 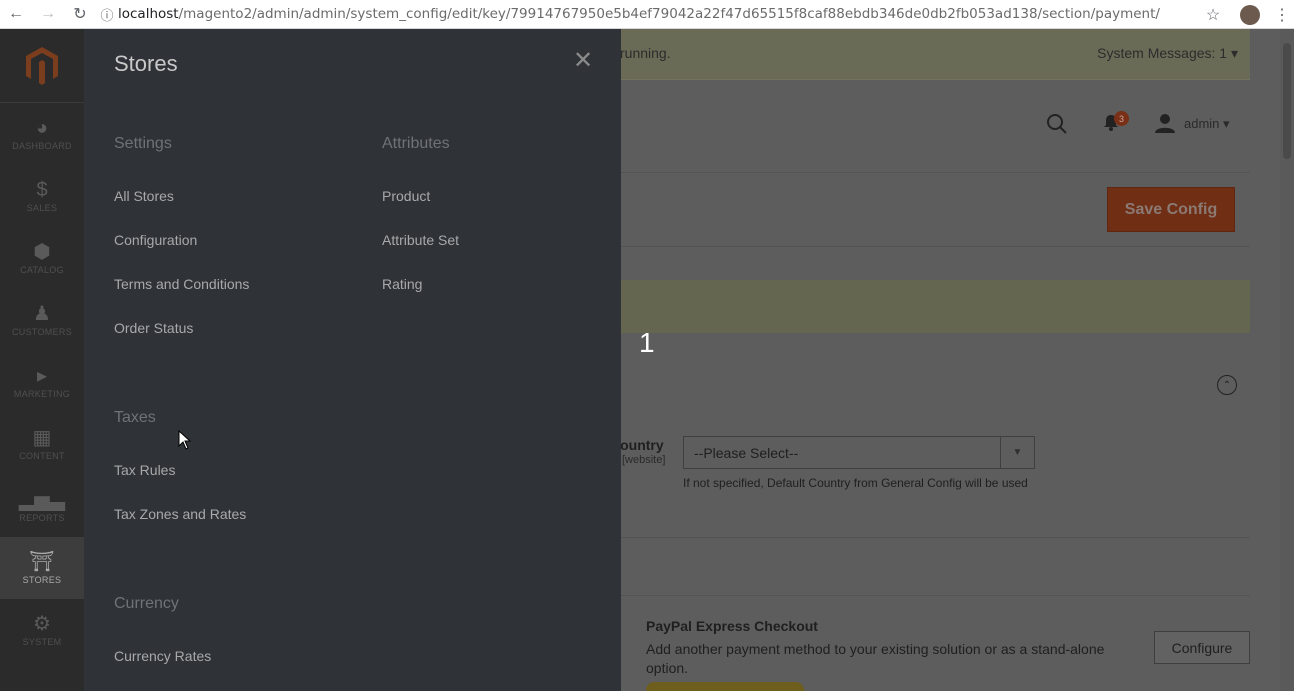 I want to click on bookmark-star-icon: ☆, so click(x=1213, y=15).